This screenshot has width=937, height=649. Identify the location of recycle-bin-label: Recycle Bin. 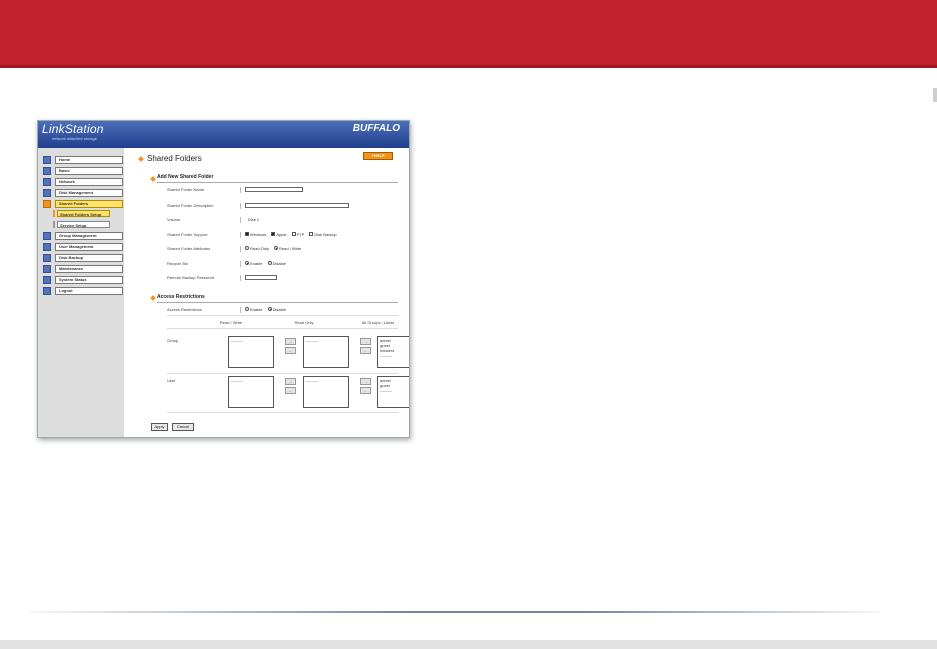
(178, 263).